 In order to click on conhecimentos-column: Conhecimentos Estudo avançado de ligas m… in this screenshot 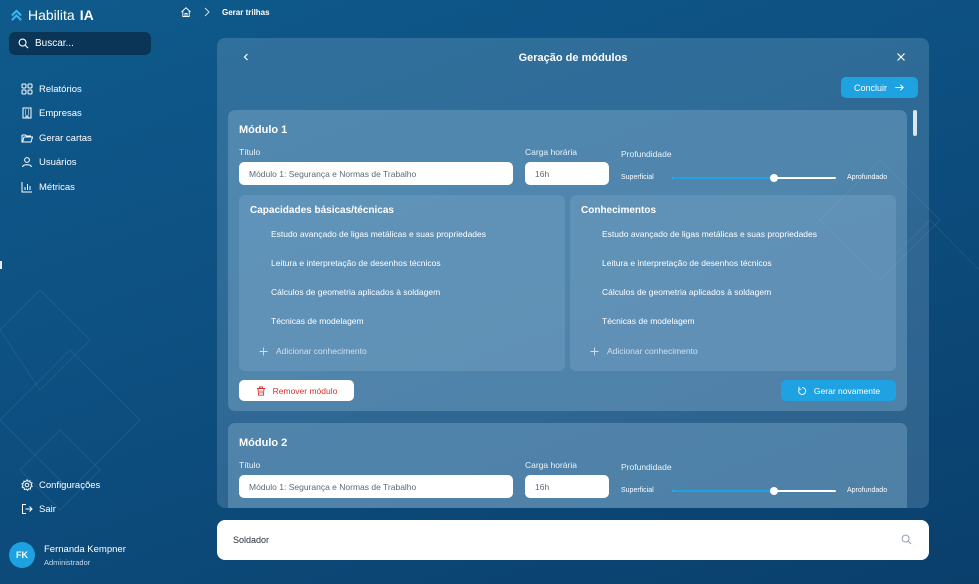, I will do `click(733, 283)`.